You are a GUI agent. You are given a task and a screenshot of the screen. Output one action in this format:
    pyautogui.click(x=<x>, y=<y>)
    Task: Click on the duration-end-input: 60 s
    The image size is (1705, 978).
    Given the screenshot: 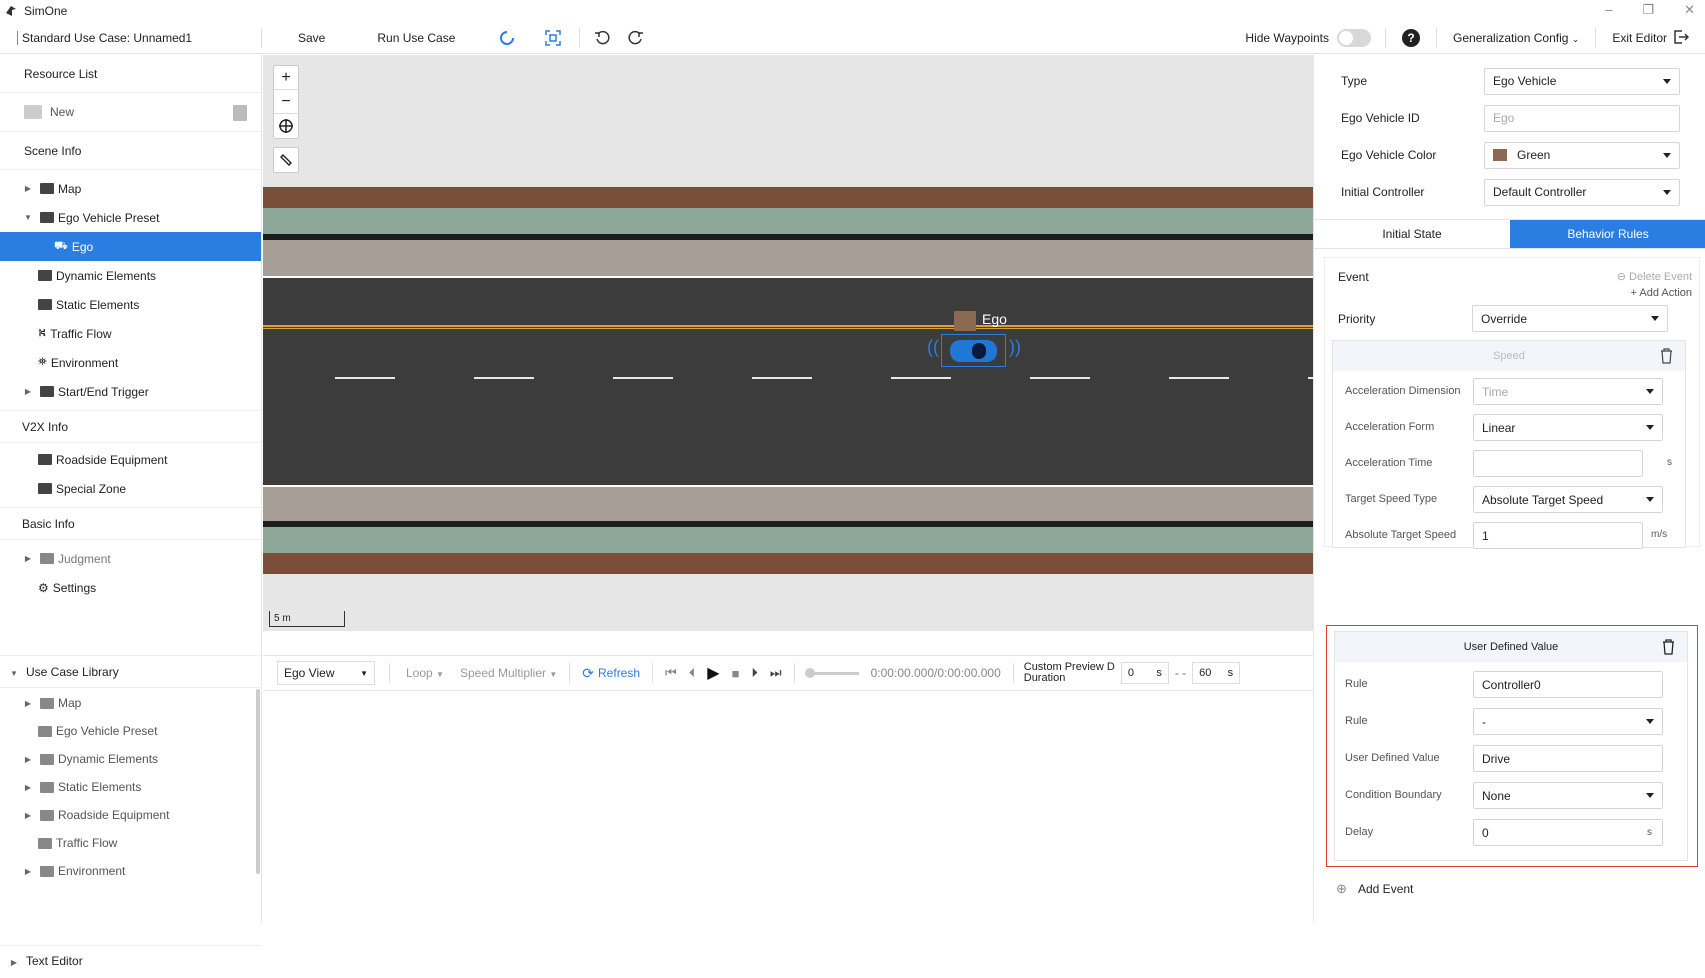 What is the action you would take?
    pyautogui.click(x=1216, y=673)
    